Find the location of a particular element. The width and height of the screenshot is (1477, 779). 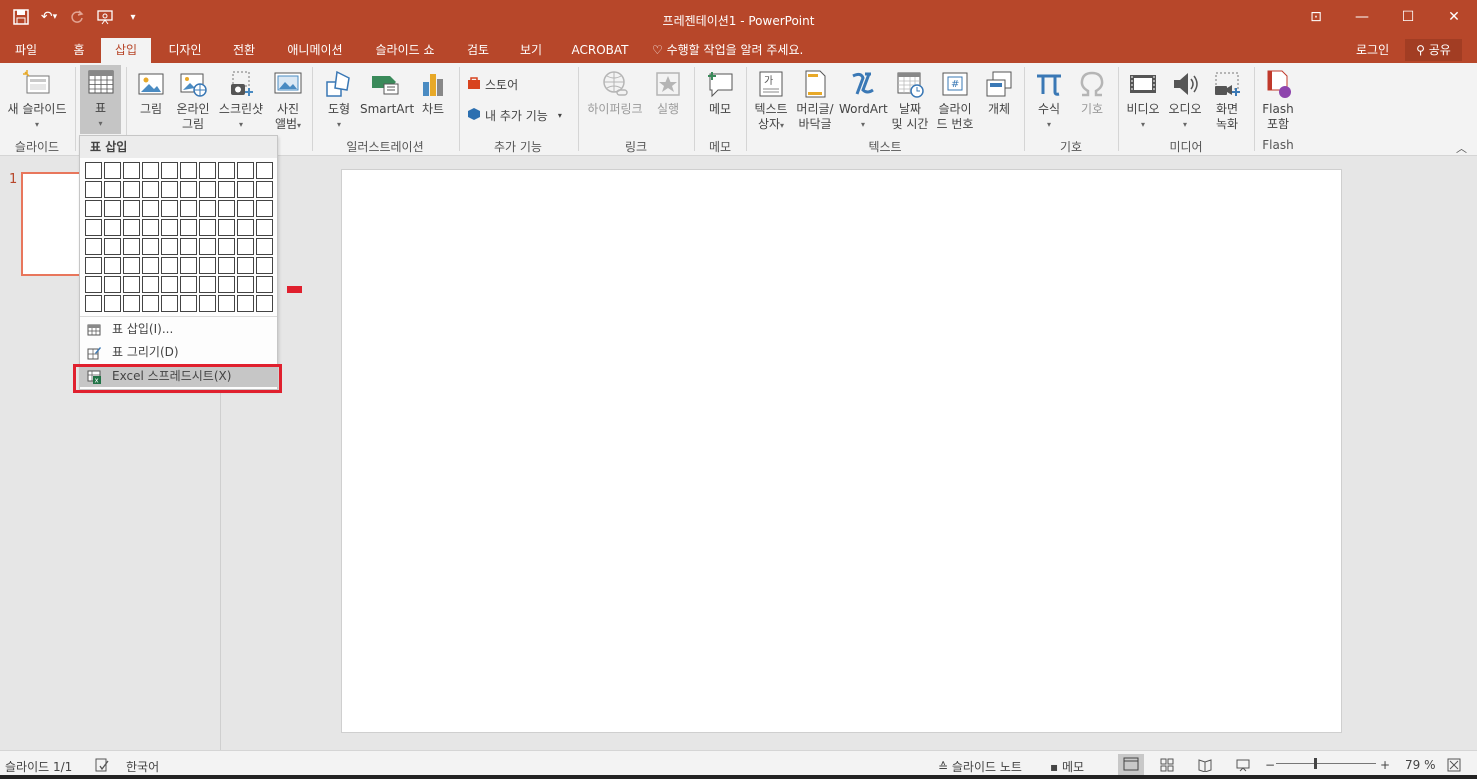

table-button: 표 ▾ is located at coordinates (100, 99).